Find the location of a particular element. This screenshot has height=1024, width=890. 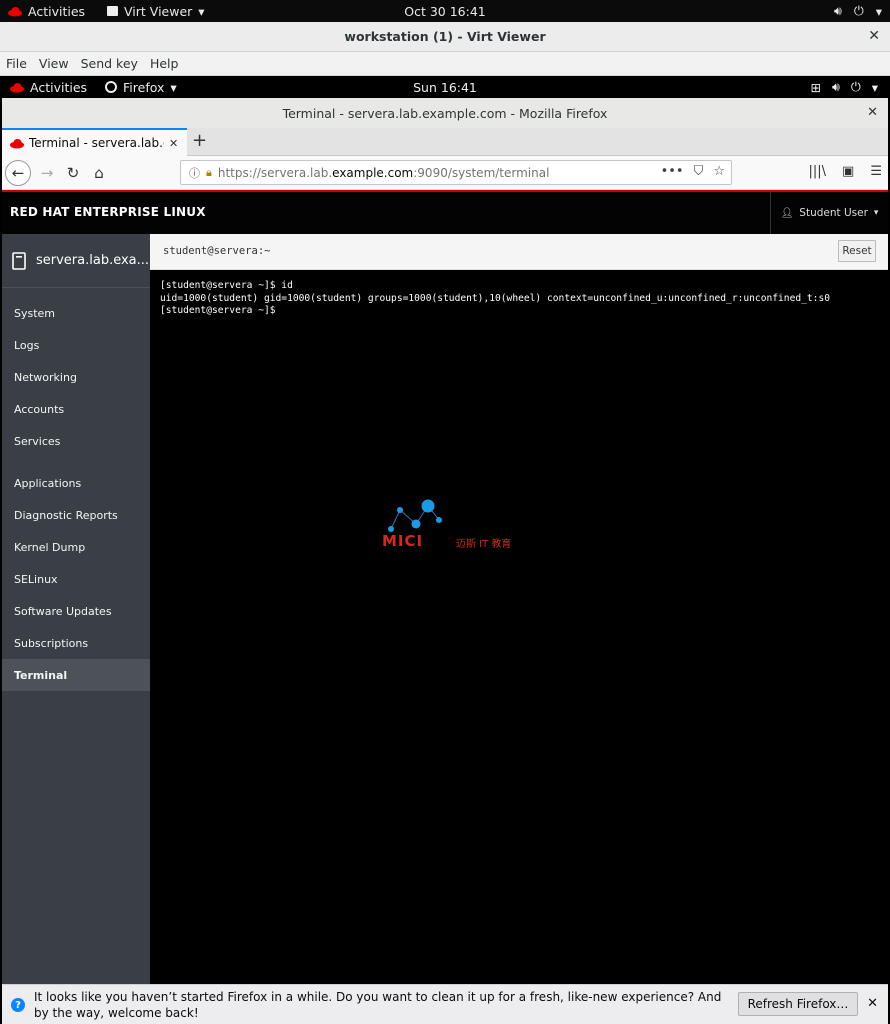

tab-close-icon: ✕ is located at coordinates (173, 143).